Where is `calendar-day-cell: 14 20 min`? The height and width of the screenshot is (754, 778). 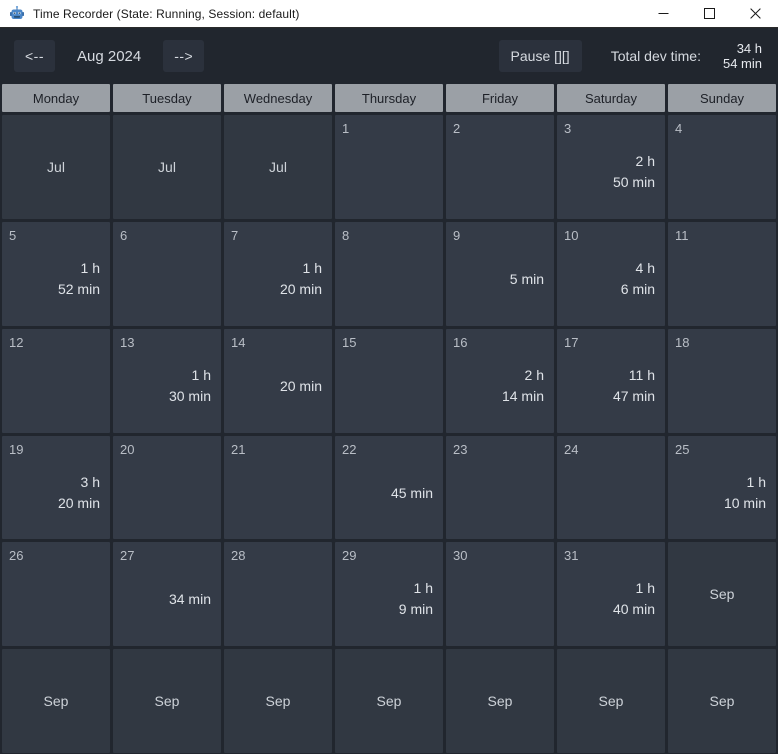
calendar-day-cell: 14 20 min is located at coordinates (278, 380).